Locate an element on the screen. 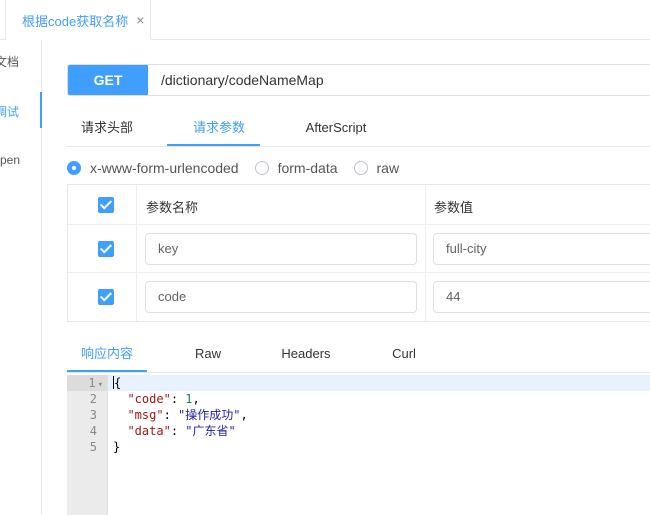 The image size is (650, 515). table-row: key full-city is located at coordinates (359, 249).